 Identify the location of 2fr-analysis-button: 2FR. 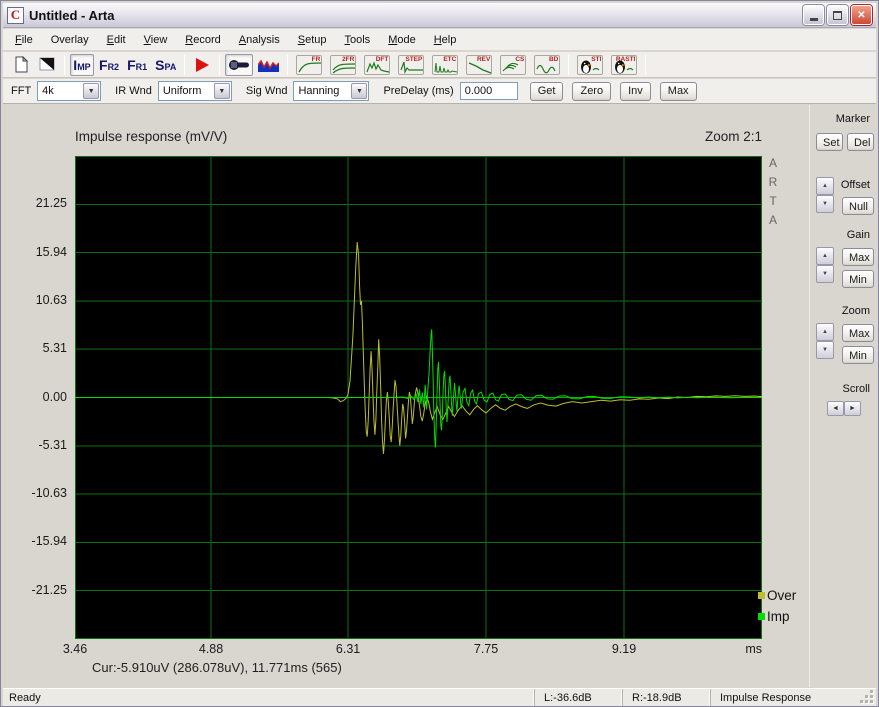
(343, 65).